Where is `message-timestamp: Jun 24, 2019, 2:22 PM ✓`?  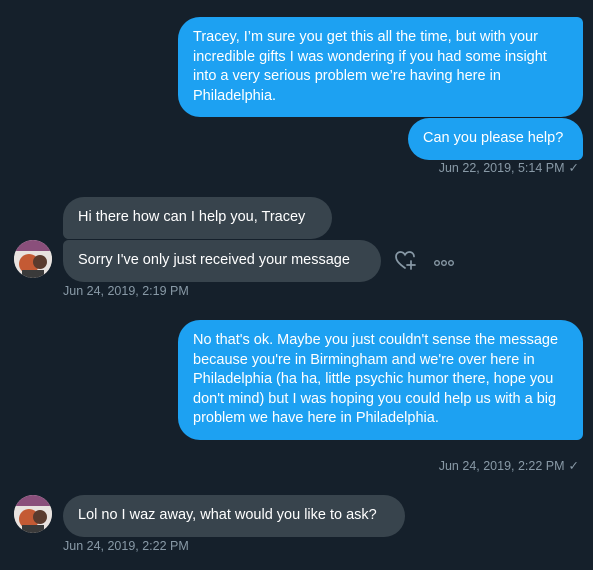 message-timestamp: Jun 24, 2019, 2:22 PM ✓ is located at coordinates (509, 465).